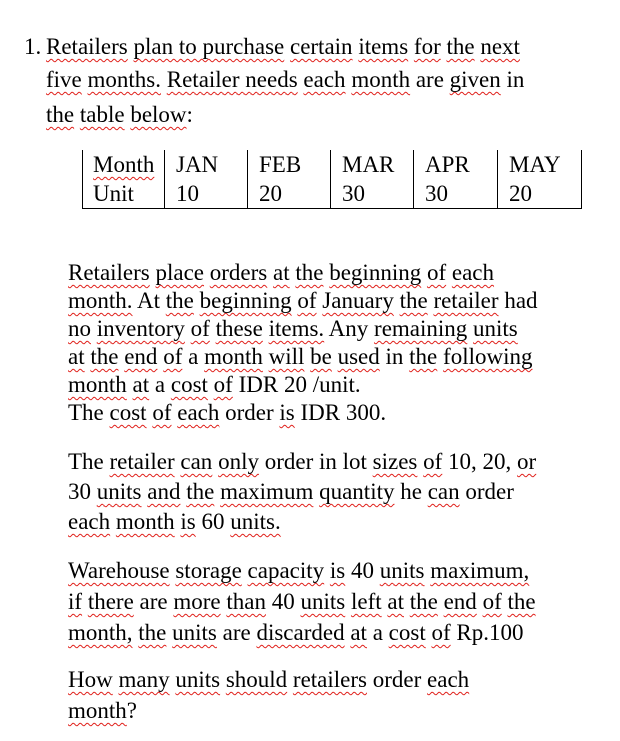 This screenshot has width=620, height=741. What do you see at coordinates (209, 46) in the screenshot?
I see `misspelled-word: plan to purchase` at bounding box center [209, 46].